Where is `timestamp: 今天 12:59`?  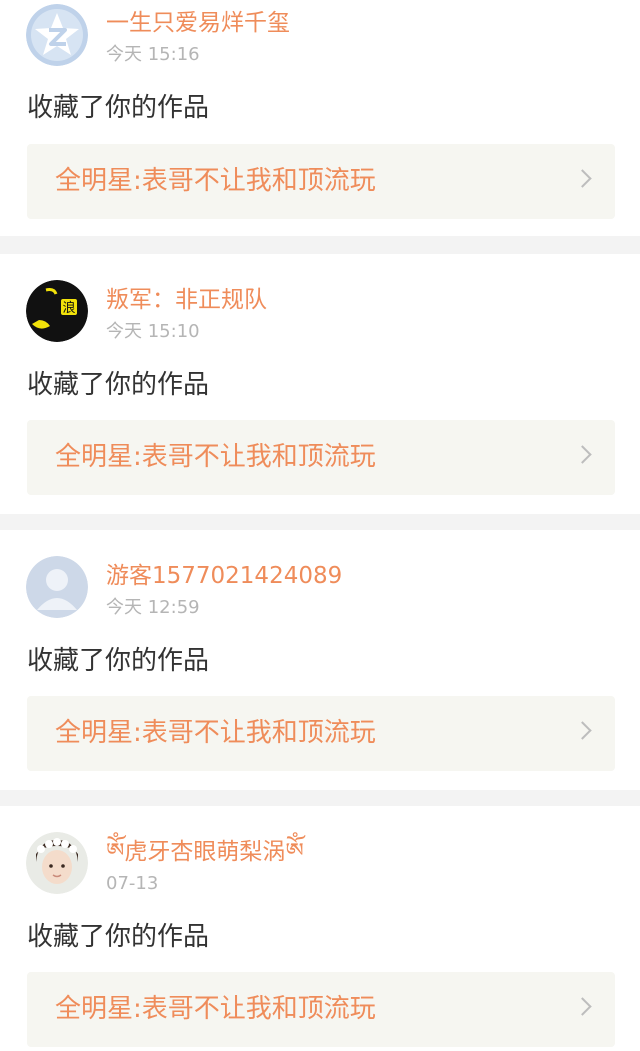
timestamp: 今天 12:59 is located at coordinates (153, 607).